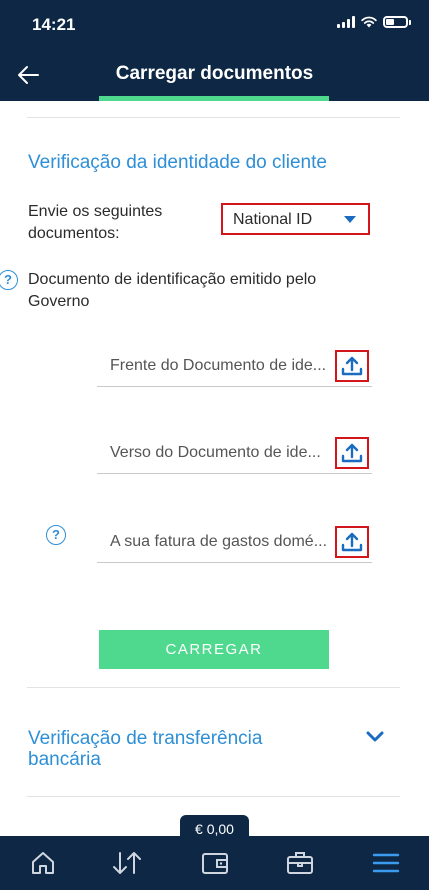 The width and height of the screenshot is (429, 890). I want to click on bottom-nav, so click(214, 863).